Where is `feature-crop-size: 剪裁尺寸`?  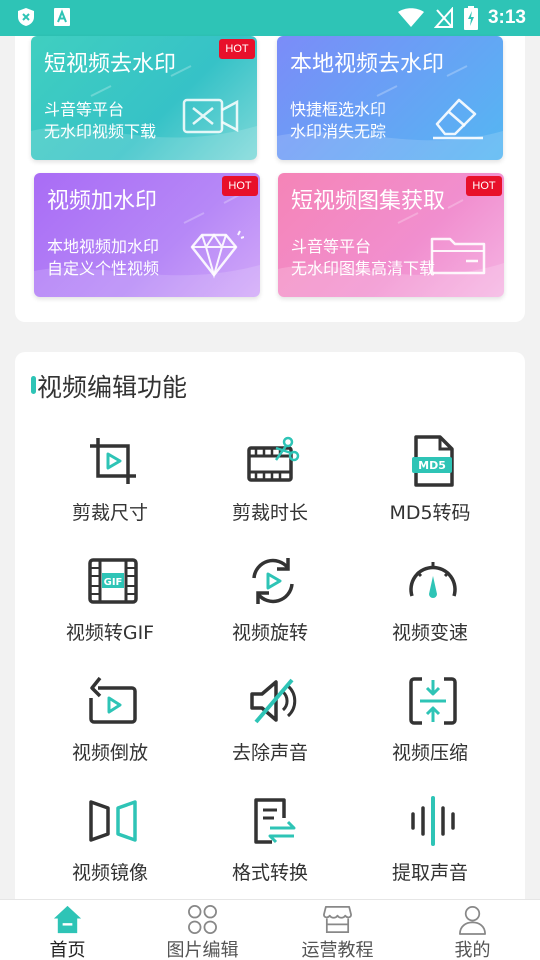 feature-crop-size: 剪裁尺寸 is located at coordinates (110, 489).